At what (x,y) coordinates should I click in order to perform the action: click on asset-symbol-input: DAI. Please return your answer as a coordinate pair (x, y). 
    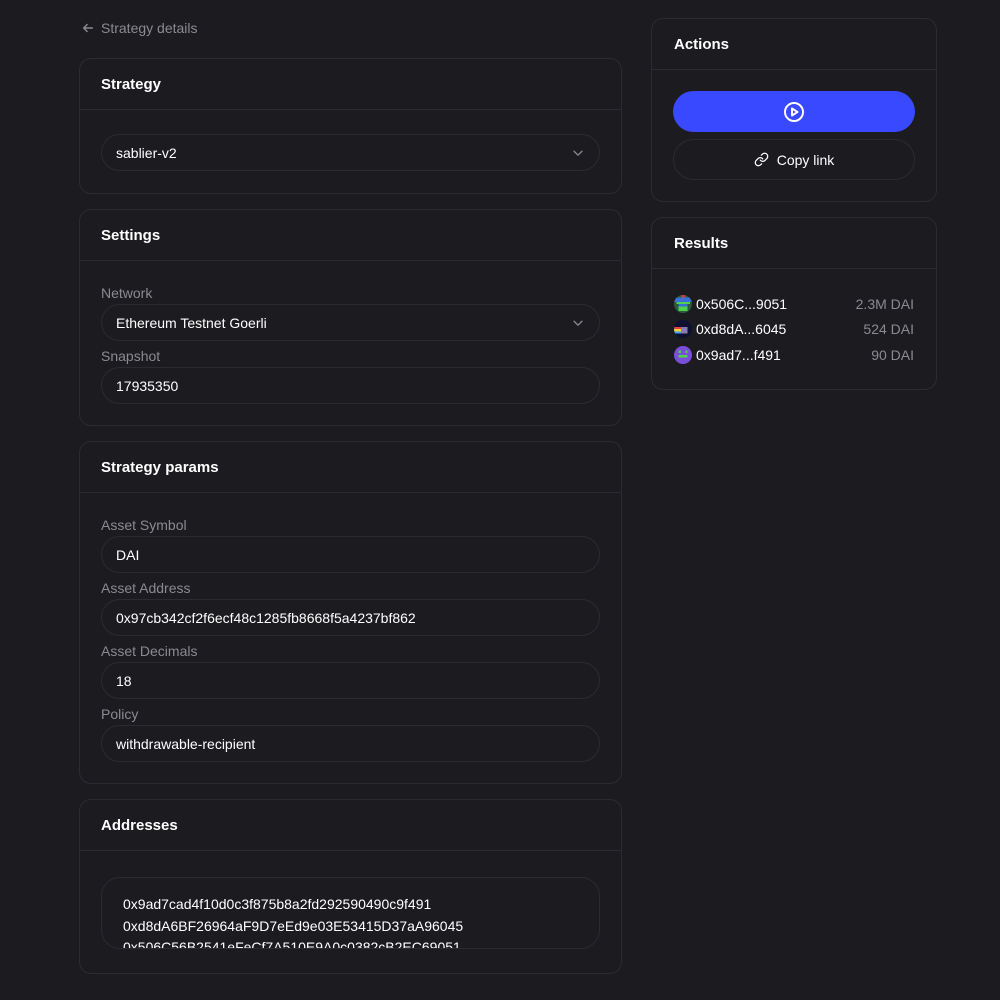
    Looking at the image, I should click on (350, 554).